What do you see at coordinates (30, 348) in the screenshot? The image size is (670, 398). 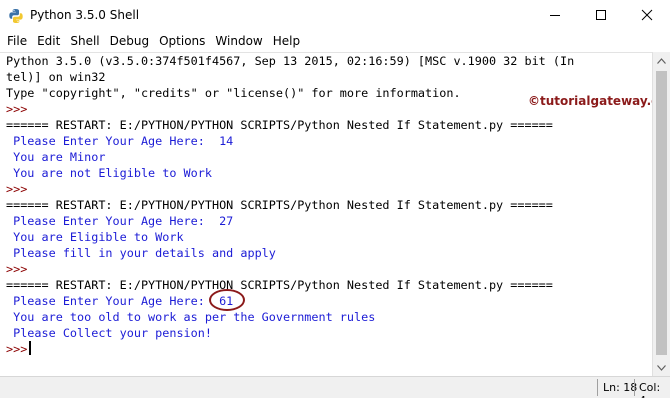 I see `text-cursor` at bounding box center [30, 348].